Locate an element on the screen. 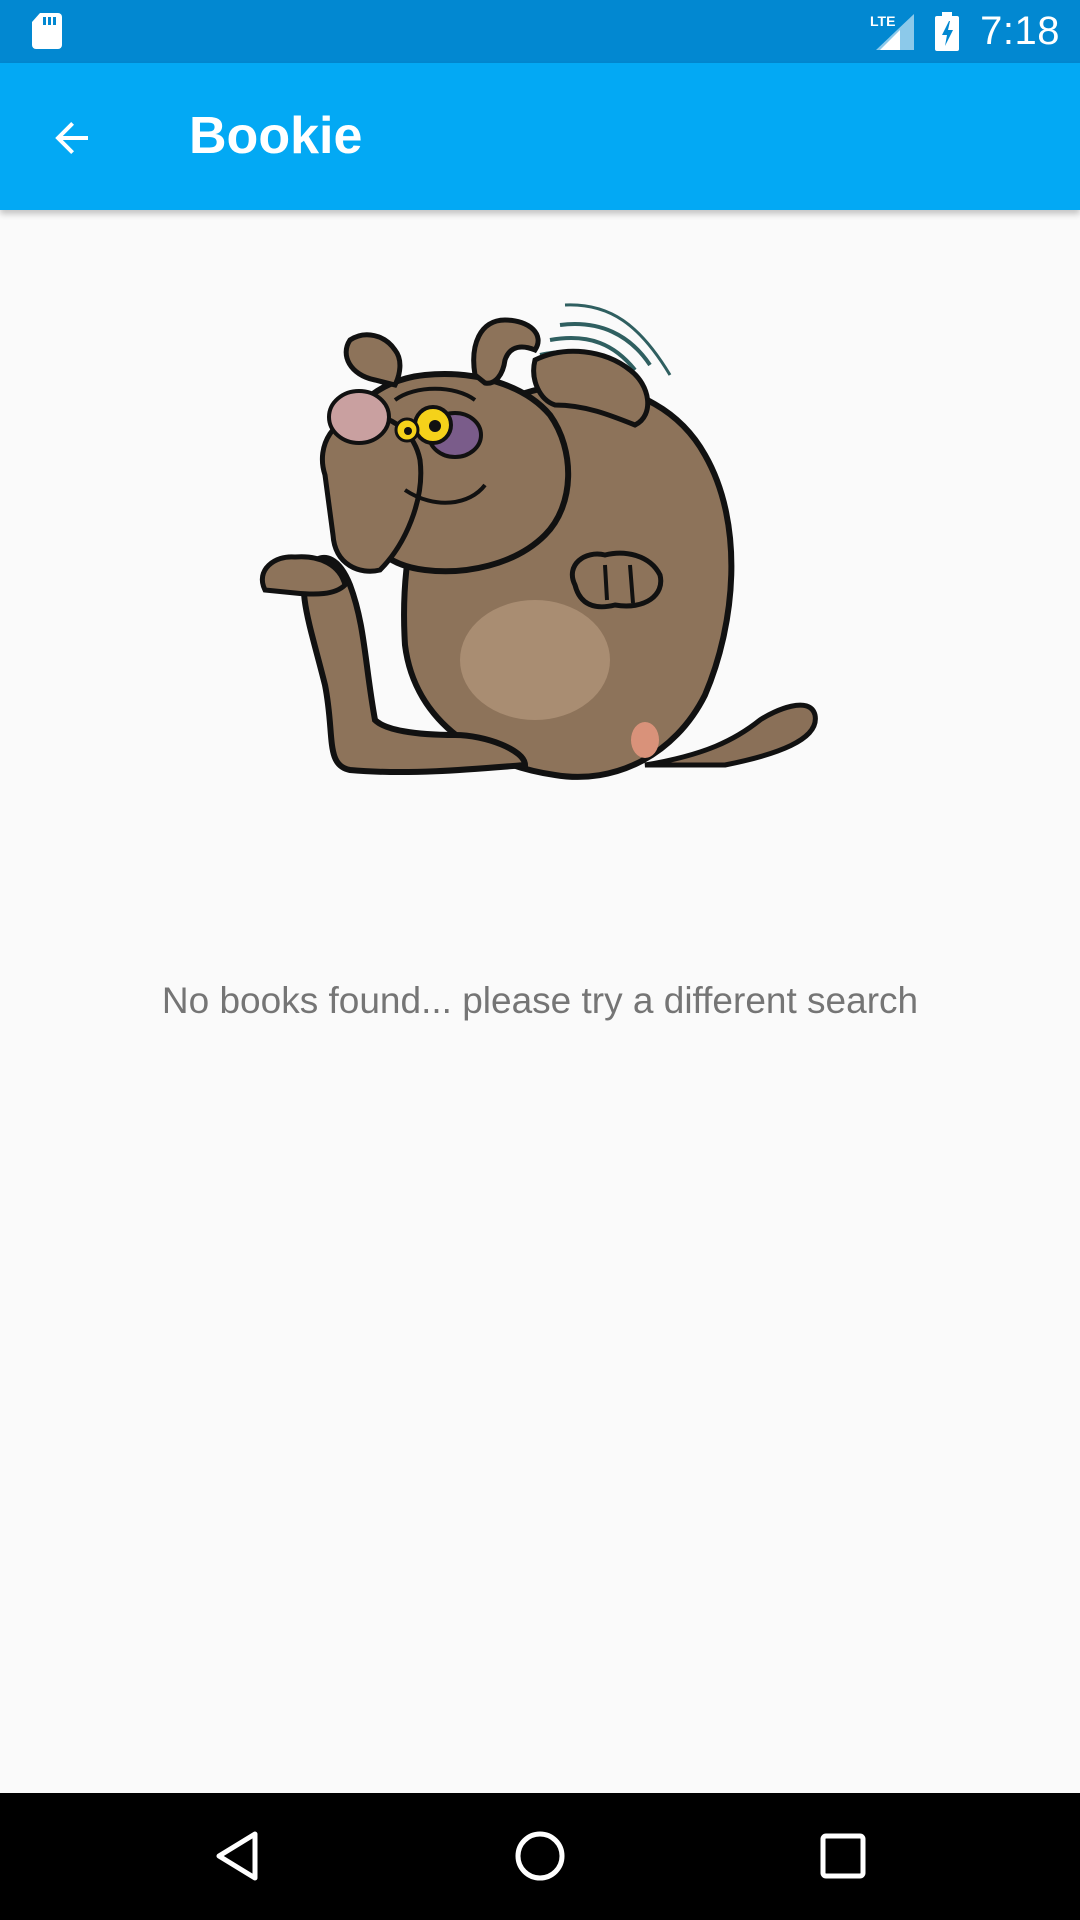 This screenshot has height=1920, width=1080. back-button is located at coordinates (72, 138).